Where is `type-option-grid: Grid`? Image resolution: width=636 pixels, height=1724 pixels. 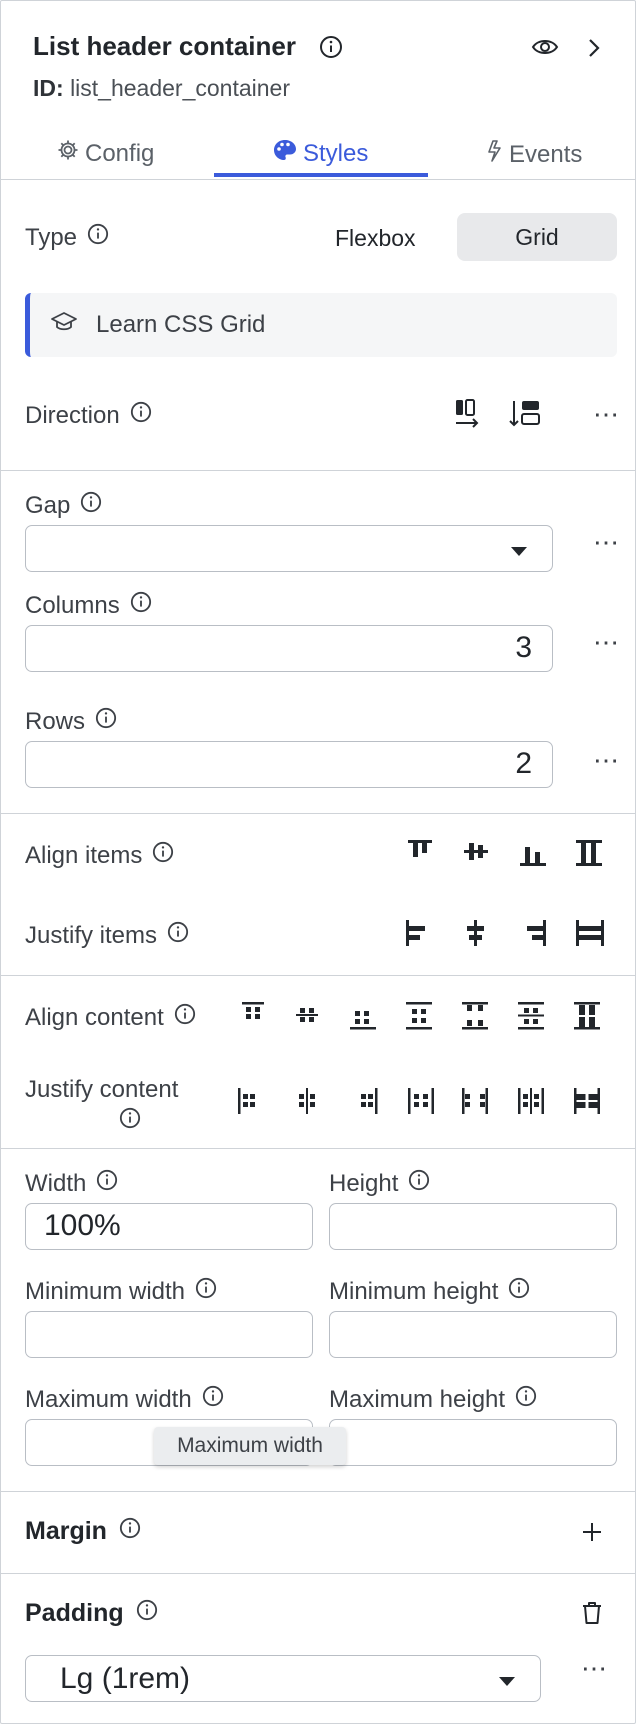
type-option-grid: Grid is located at coordinates (537, 237).